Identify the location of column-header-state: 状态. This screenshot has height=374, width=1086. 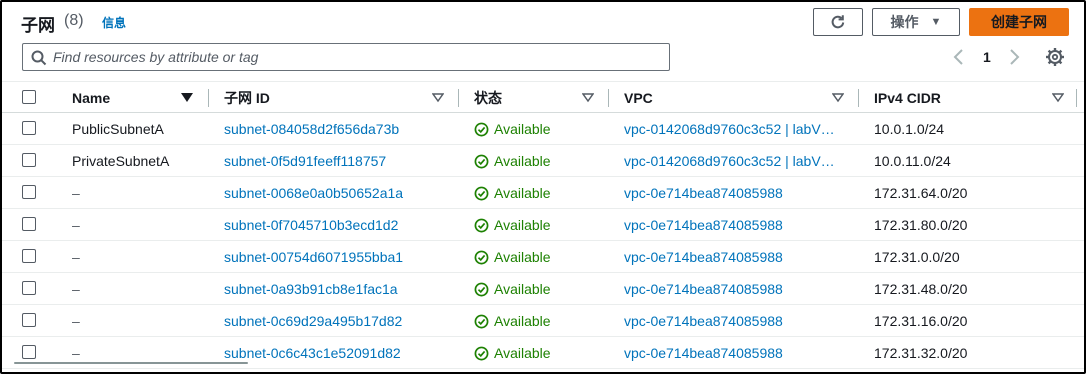
(488, 97).